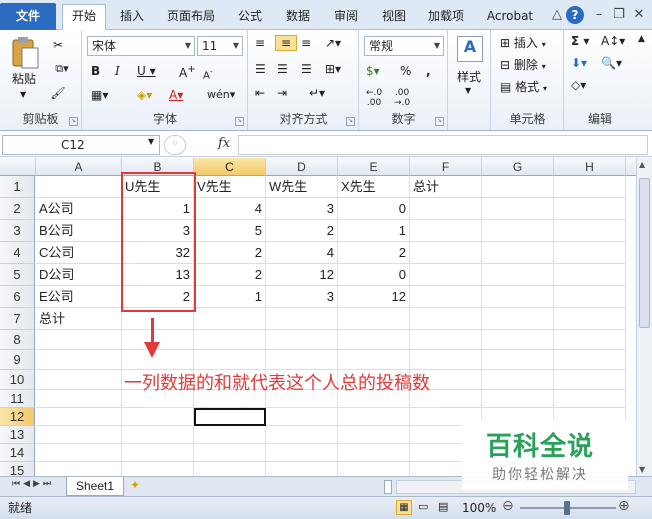 This screenshot has width=652, height=519. I want to click on formula-input, so click(443, 145).